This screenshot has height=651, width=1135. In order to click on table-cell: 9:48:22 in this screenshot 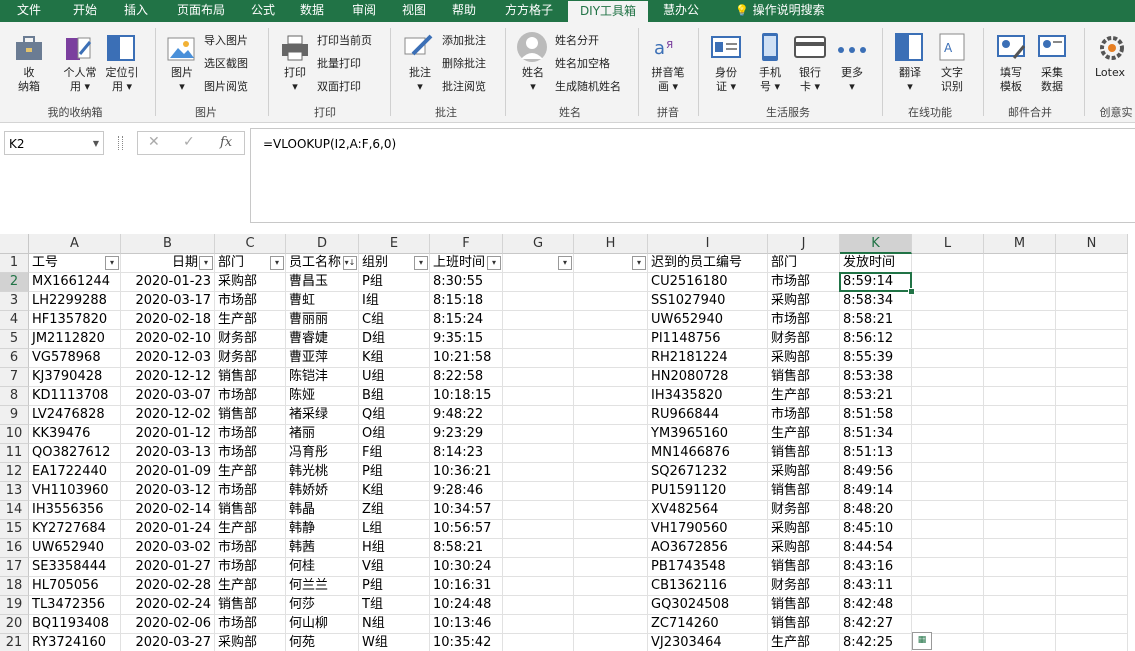, I will do `click(466, 415)`.